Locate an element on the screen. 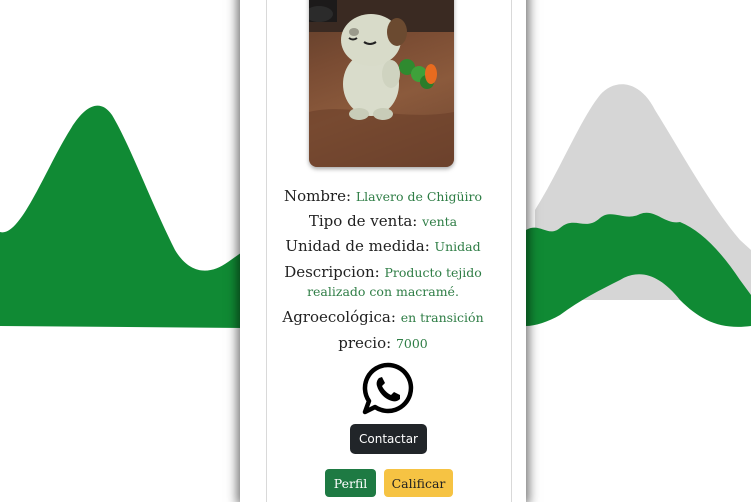  field-tipo-venta: Tipo de venta: venta is located at coordinates (383, 221).